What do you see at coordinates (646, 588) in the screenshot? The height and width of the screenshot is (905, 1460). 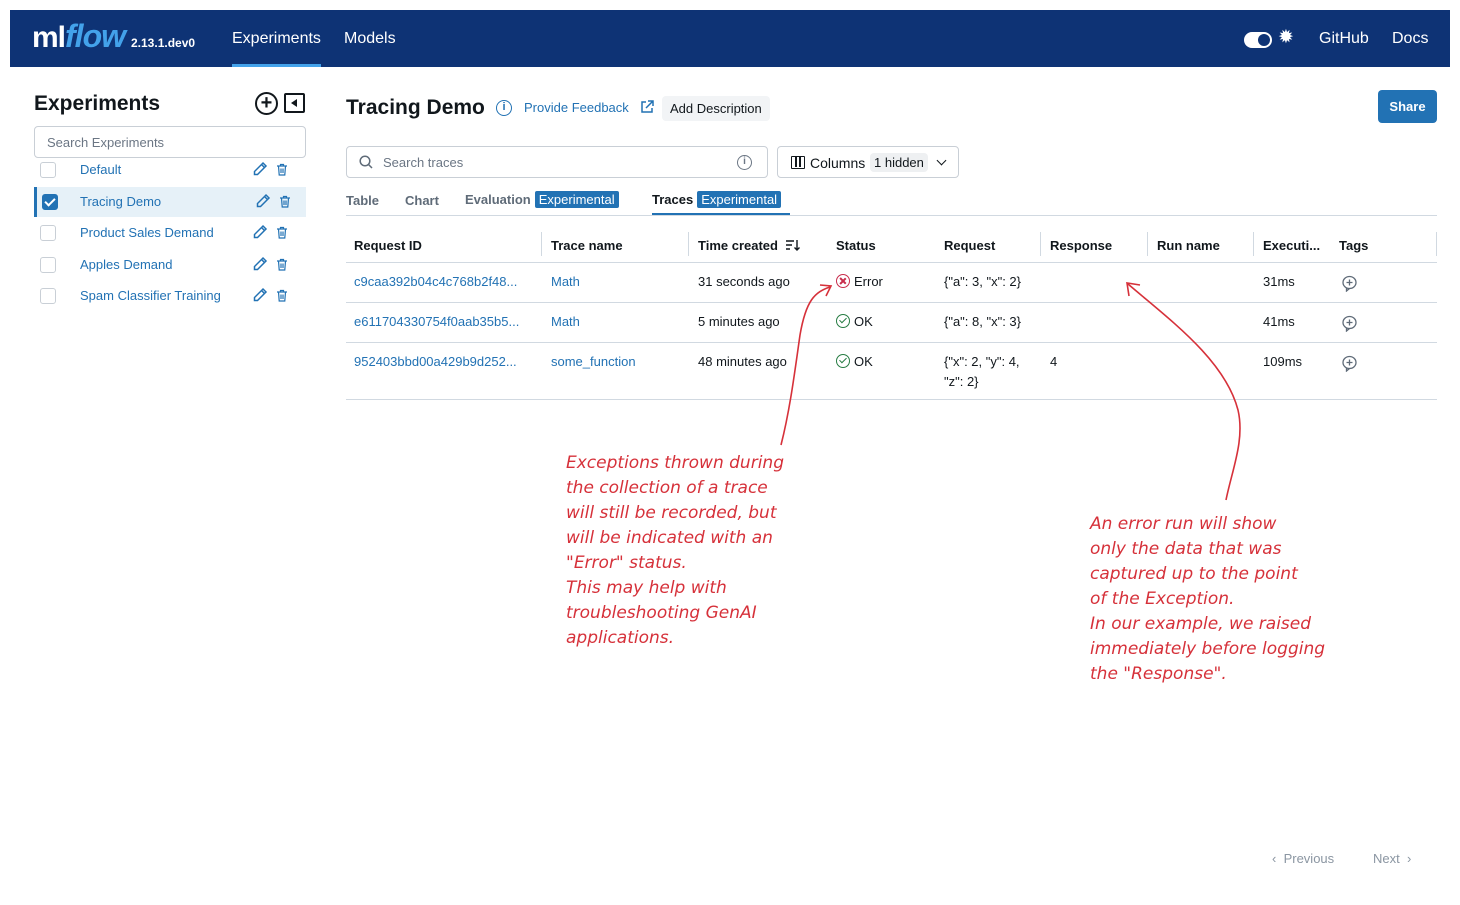 I see `annotation-line: This may help with` at bounding box center [646, 588].